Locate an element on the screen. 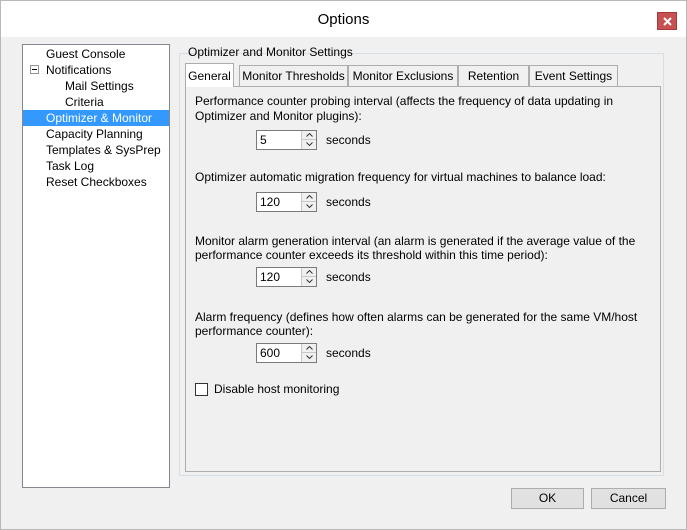  tab-event-settings: Event Settings is located at coordinates (573, 76).